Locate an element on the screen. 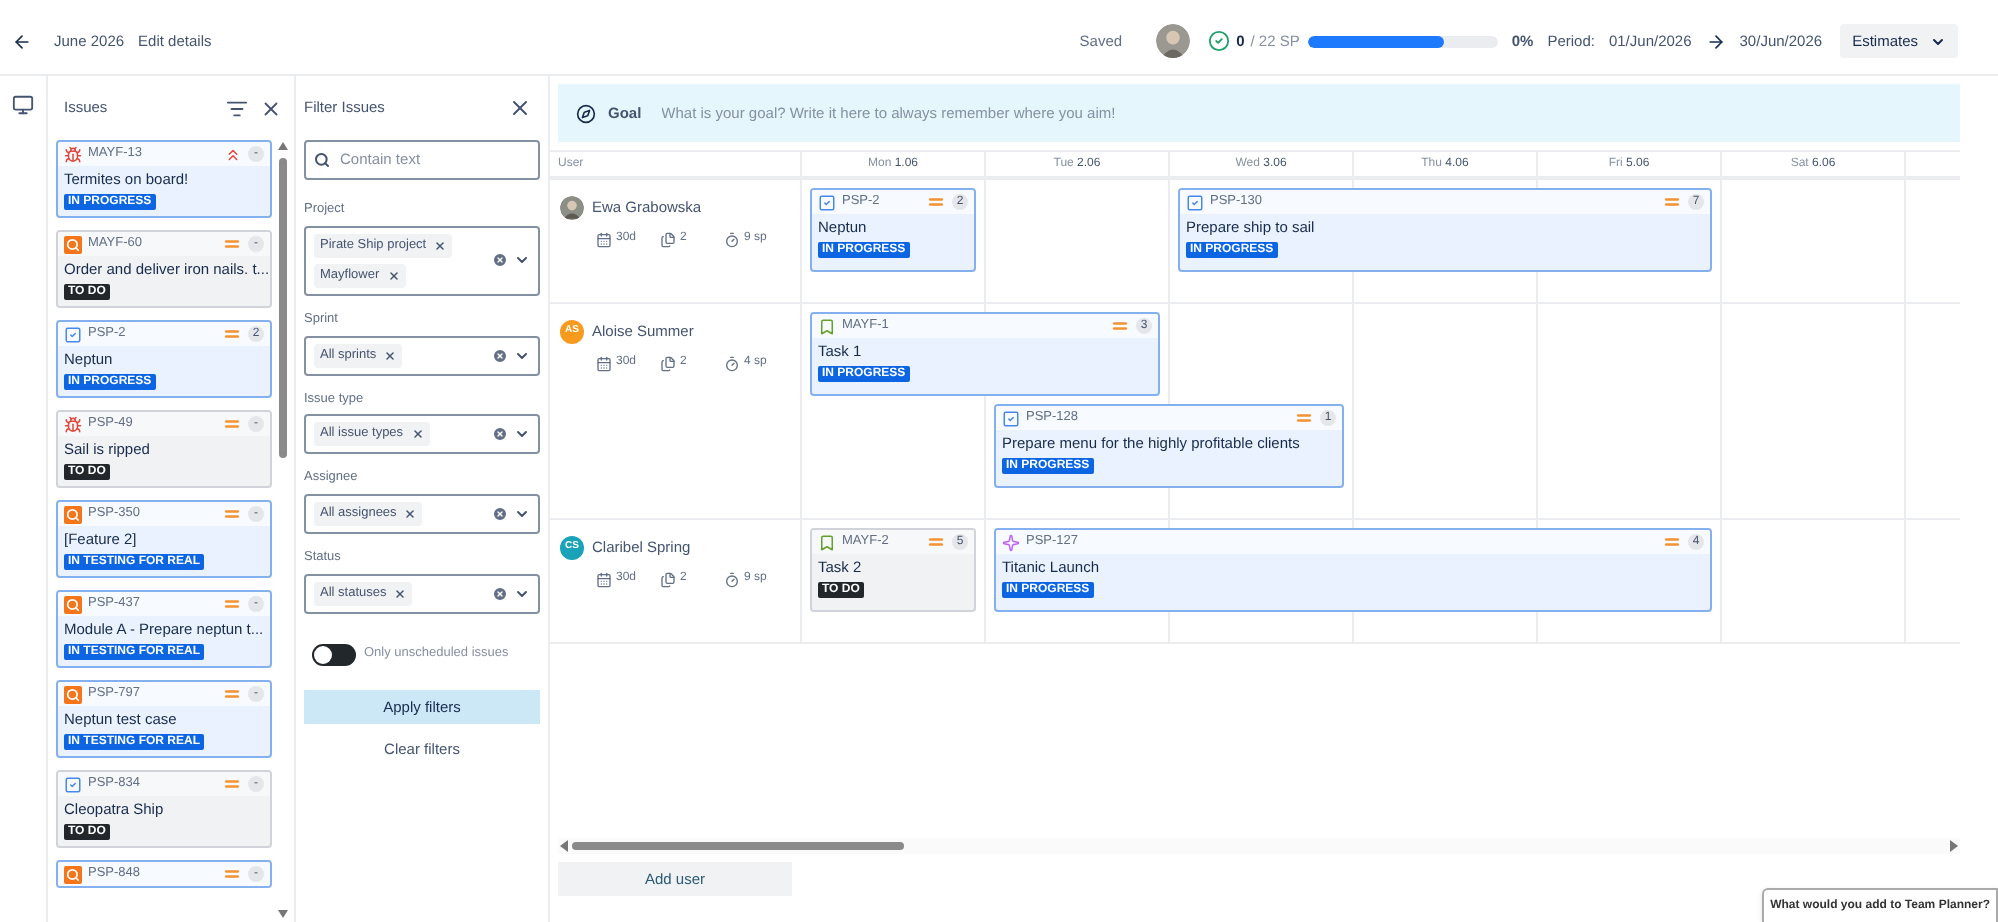  user-avatar is located at coordinates (1173, 41).